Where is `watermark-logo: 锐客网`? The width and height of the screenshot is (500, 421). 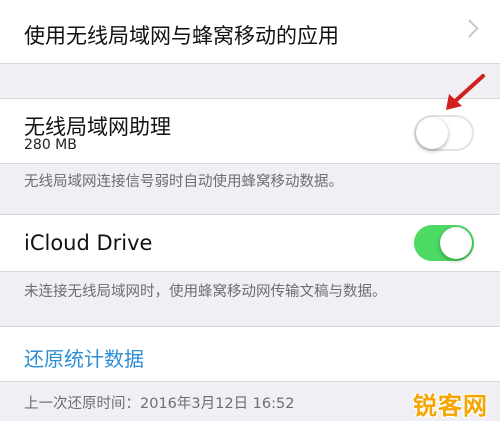
watermark-logo: 锐客网 is located at coordinates (450, 406).